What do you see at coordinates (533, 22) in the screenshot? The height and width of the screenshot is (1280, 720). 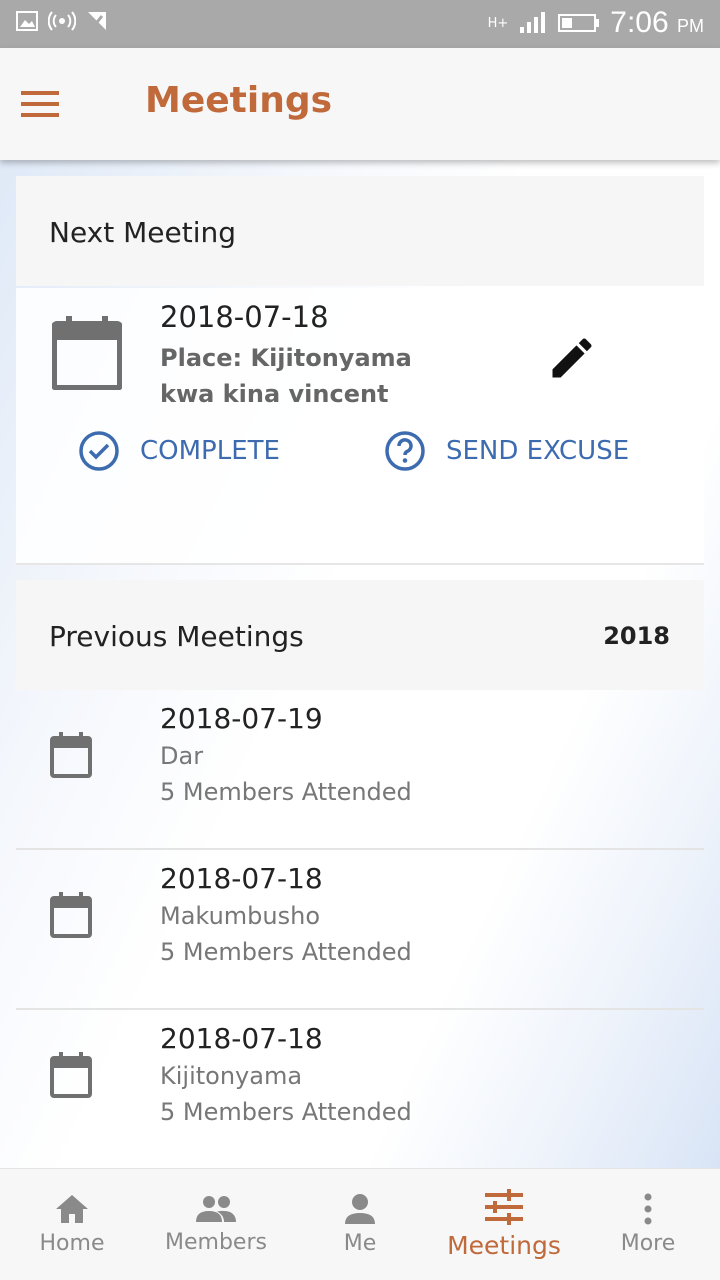 I see `signal-icon` at bounding box center [533, 22].